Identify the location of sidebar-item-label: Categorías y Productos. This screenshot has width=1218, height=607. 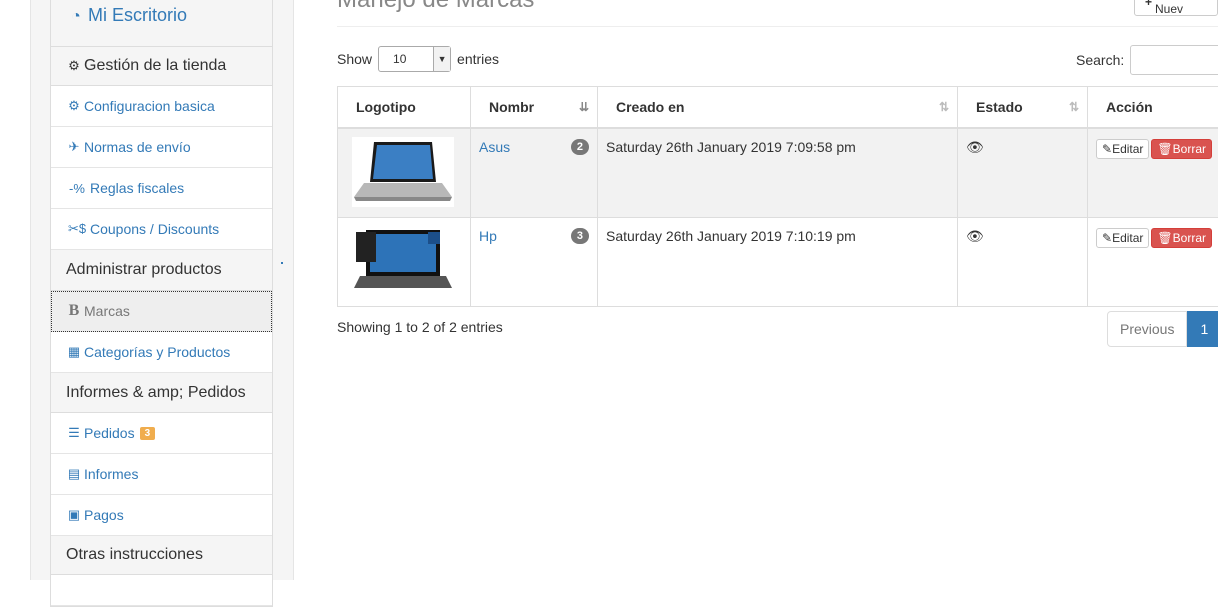
(157, 352).